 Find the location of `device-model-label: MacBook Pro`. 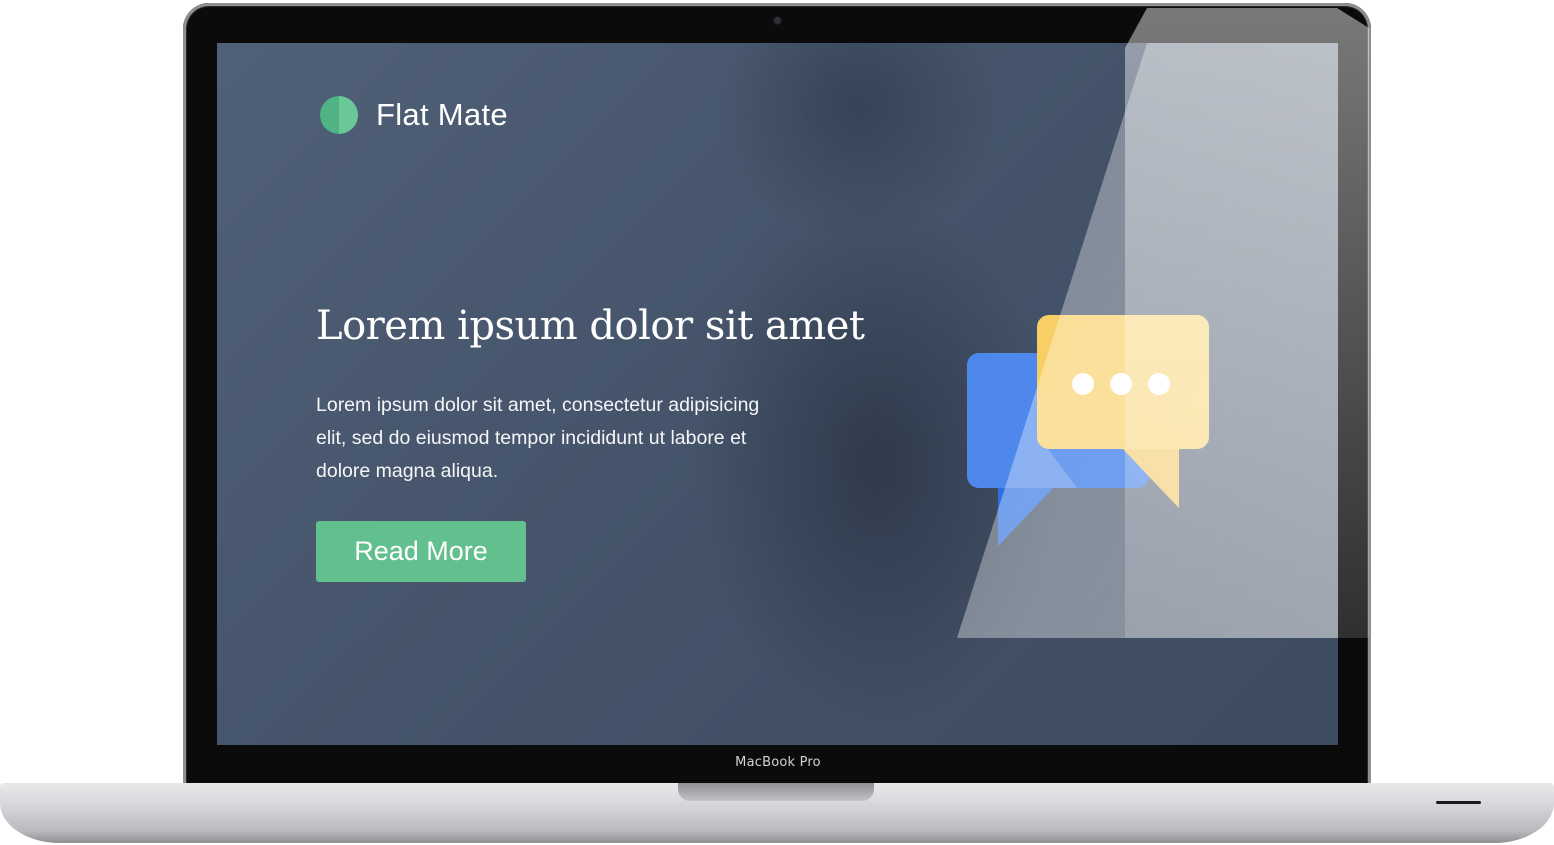

device-model-label: MacBook Pro is located at coordinates (778, 762).